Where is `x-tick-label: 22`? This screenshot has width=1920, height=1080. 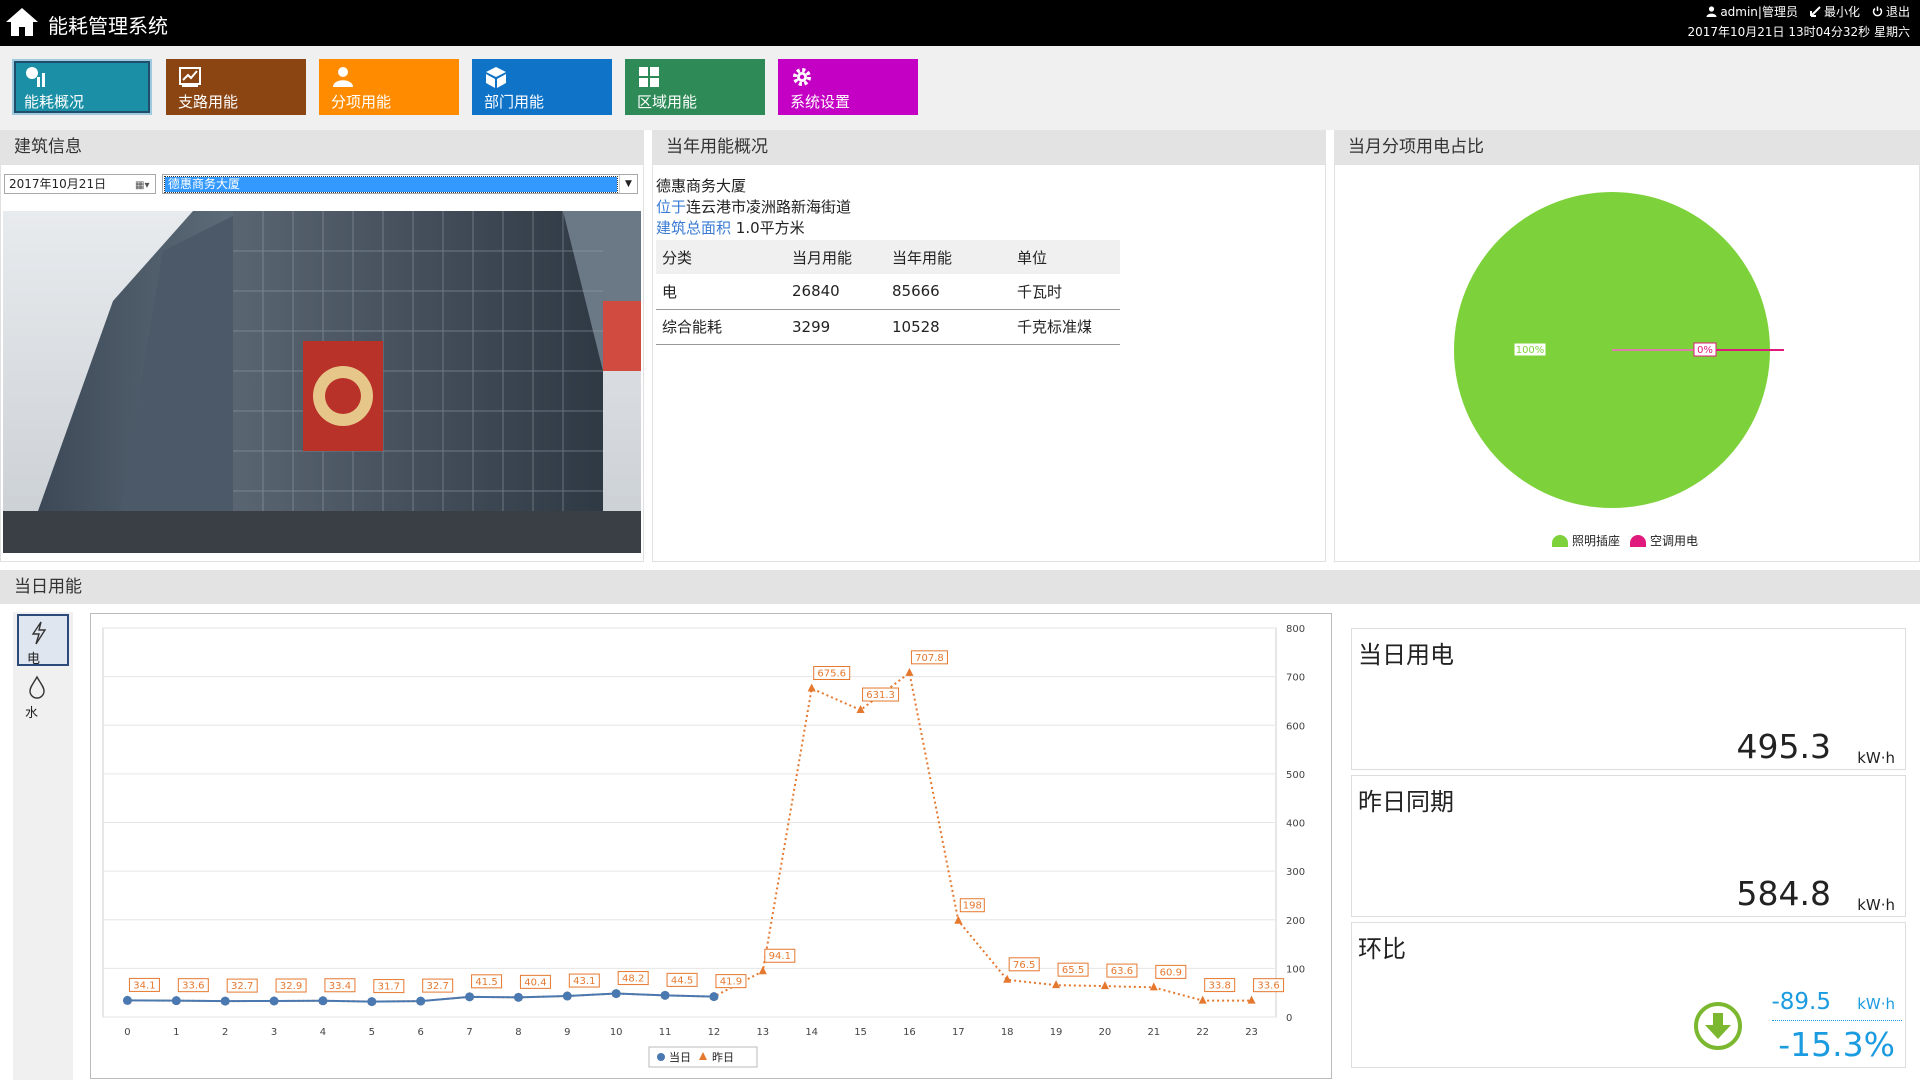
x-tick-label: 22 is located at coordinates (1202, 1032).